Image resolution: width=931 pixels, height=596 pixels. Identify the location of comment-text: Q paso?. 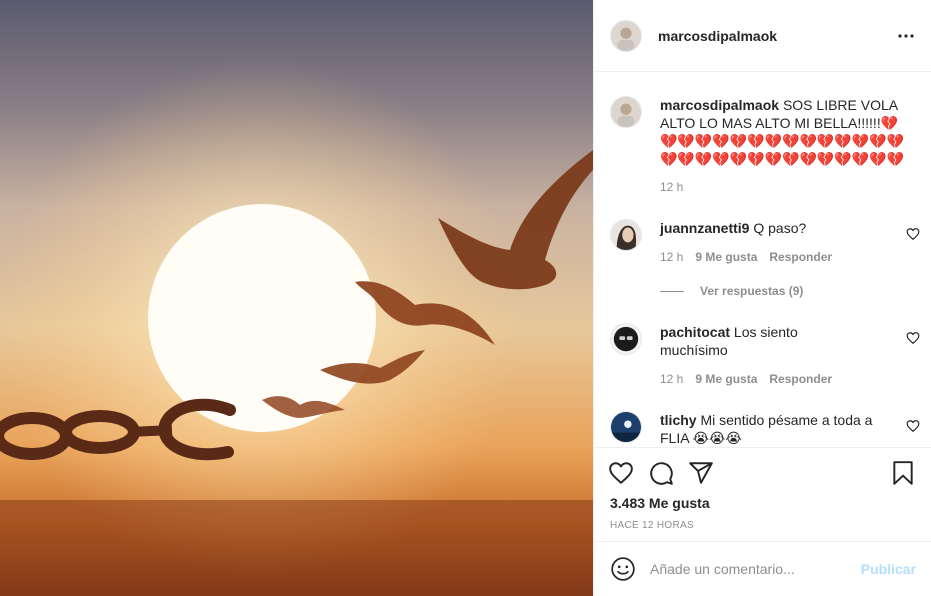
(780, 228).